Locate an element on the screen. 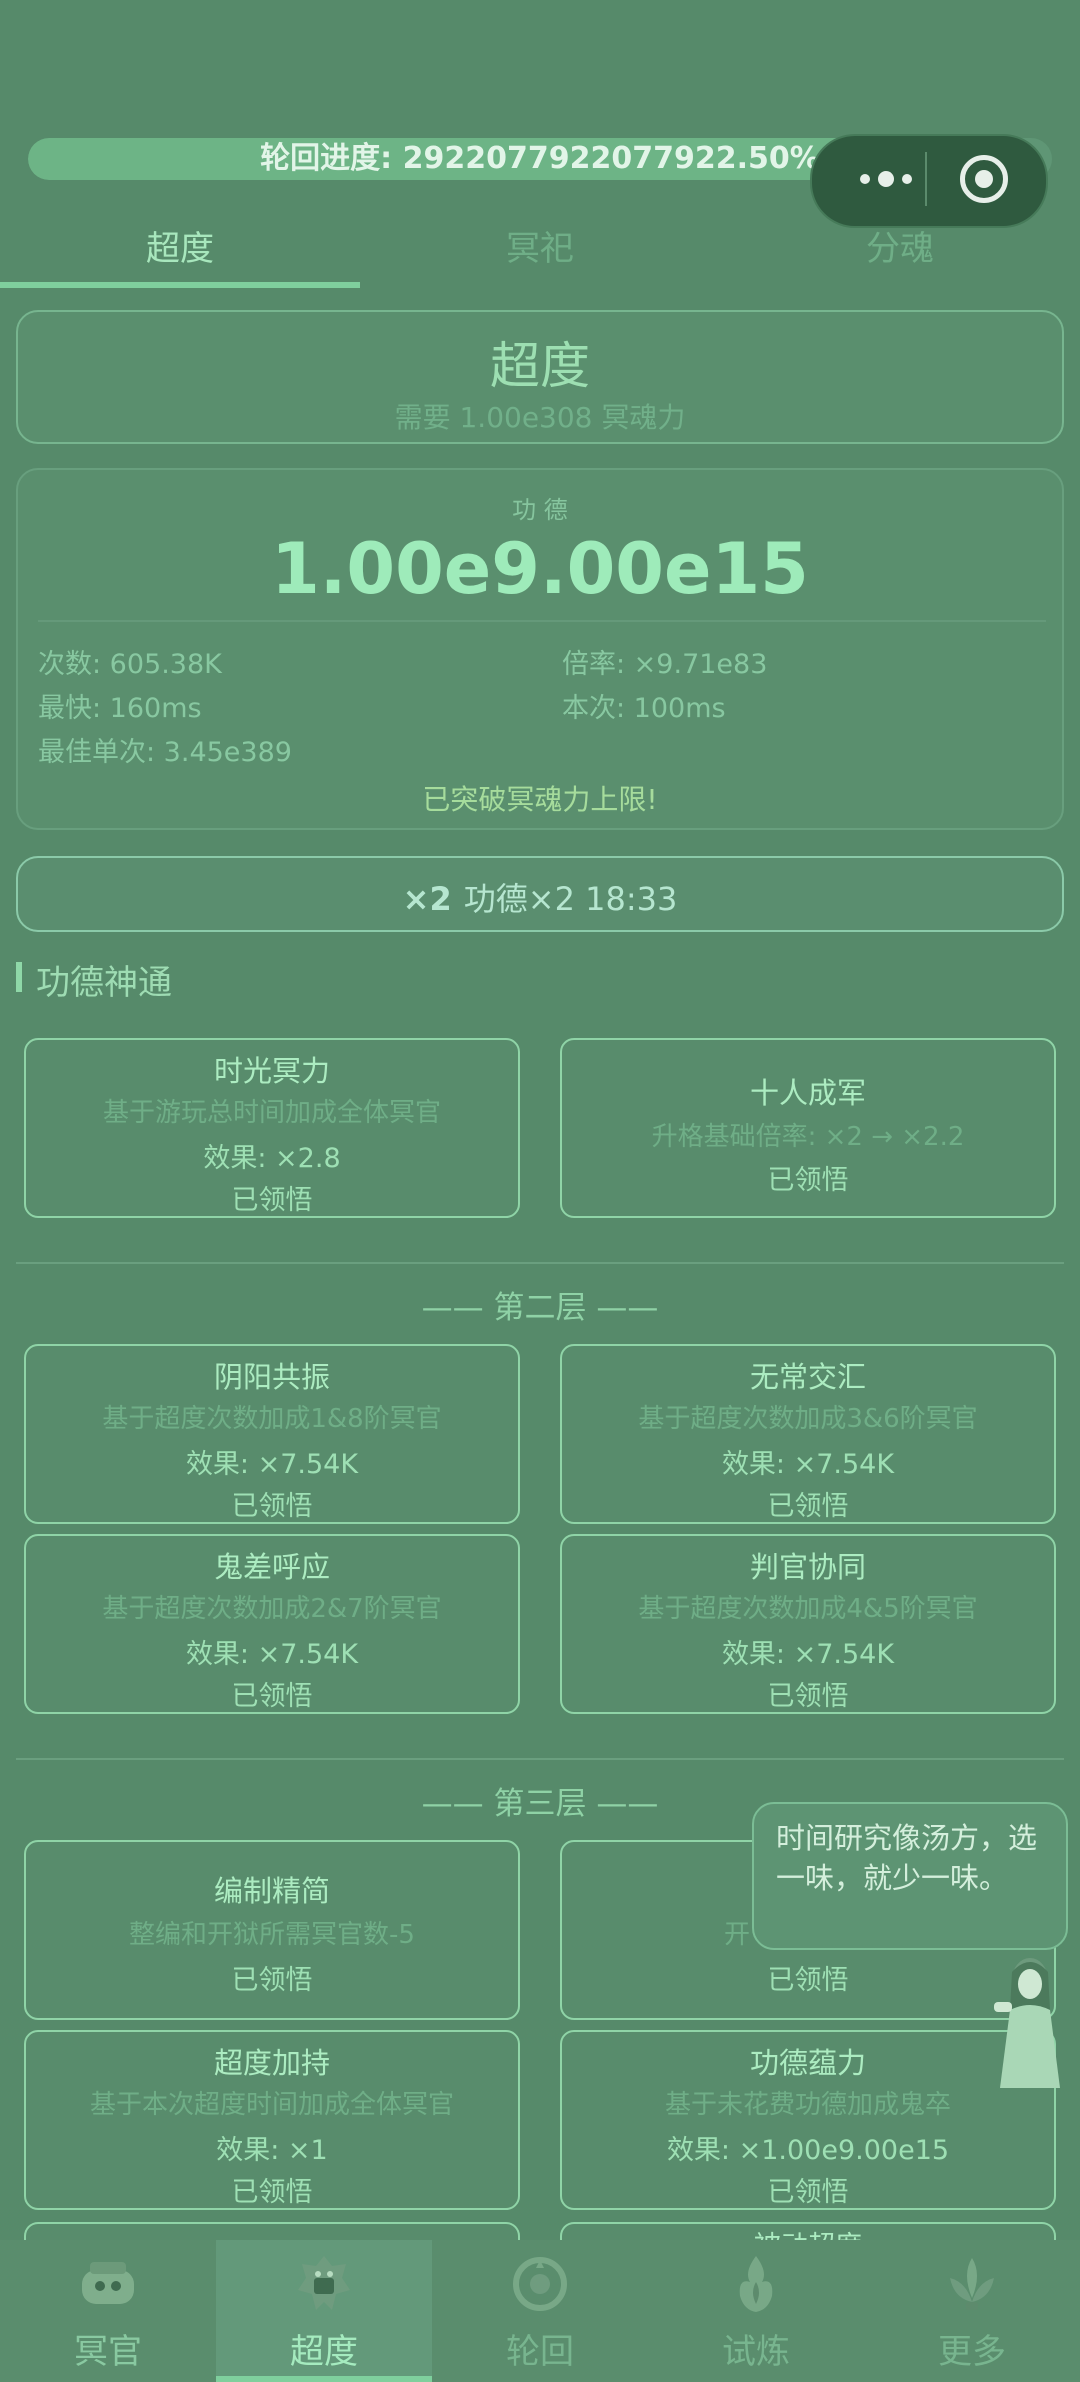 The width and height of the screenshot is (1080, 2382). skill-desc: 基于超度次数加成3&6阶冥官 is located at coordinates (808, 1419).